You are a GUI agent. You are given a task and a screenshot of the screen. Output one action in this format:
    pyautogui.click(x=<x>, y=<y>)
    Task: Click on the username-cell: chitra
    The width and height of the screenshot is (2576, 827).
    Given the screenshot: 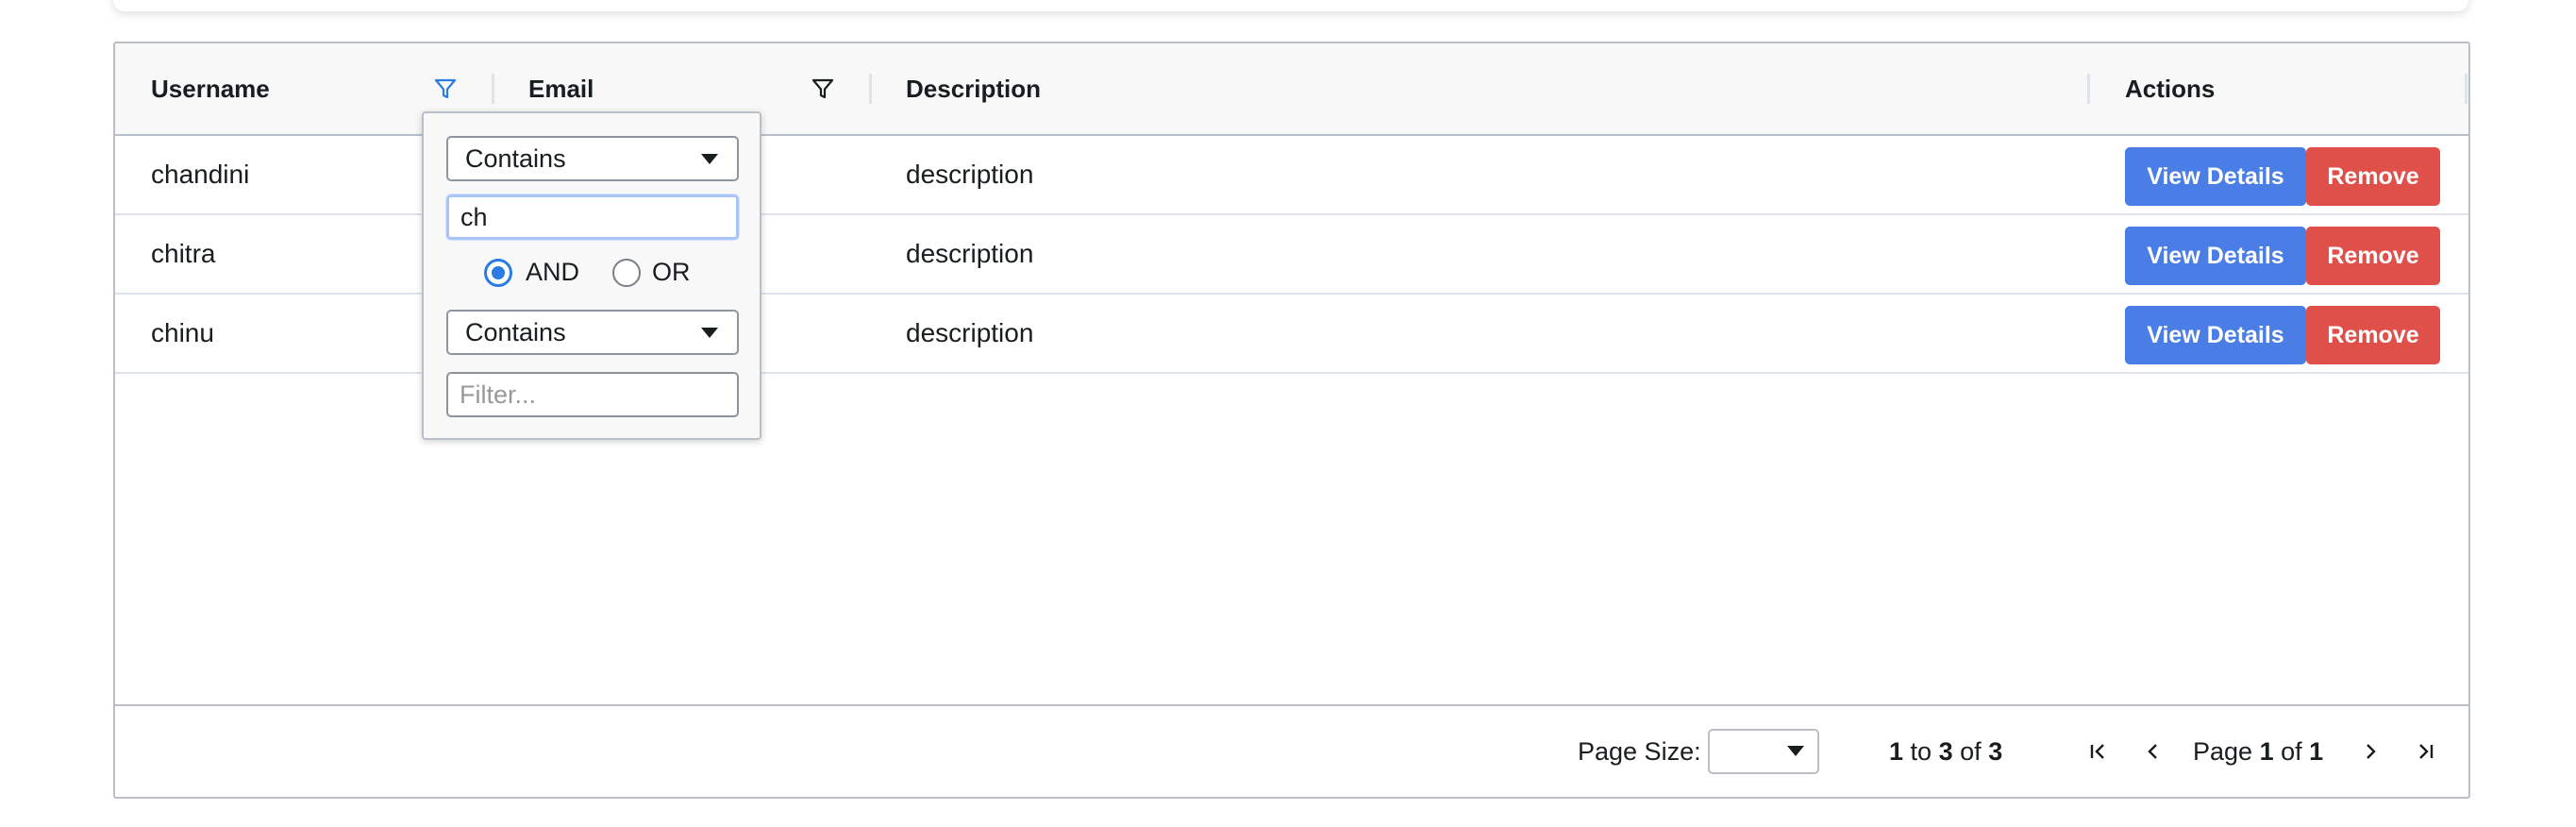 What is the action you would take?
    pyautogui.click(x=183, y=254)
    